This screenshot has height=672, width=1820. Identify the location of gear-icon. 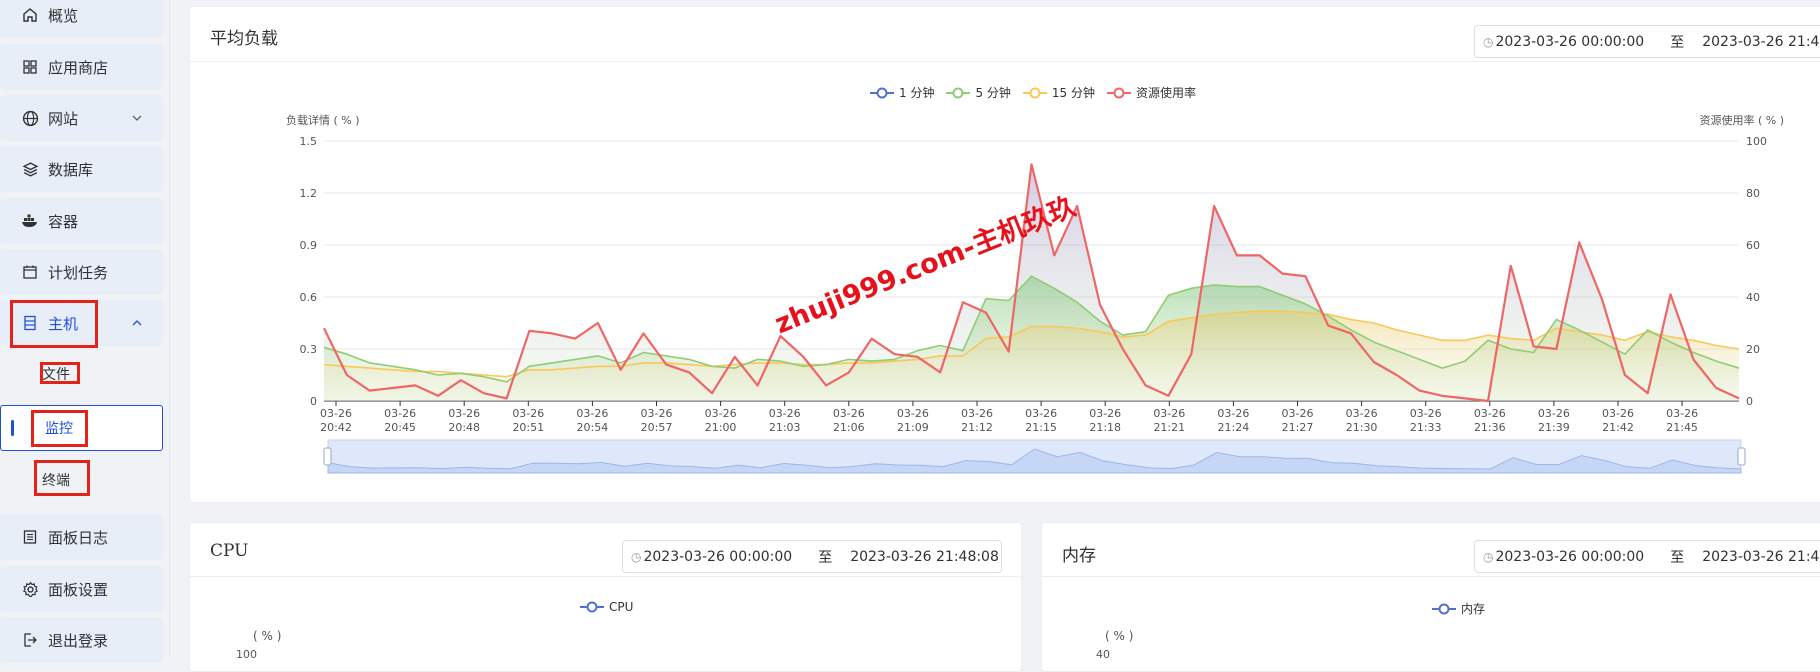
(30, 589).